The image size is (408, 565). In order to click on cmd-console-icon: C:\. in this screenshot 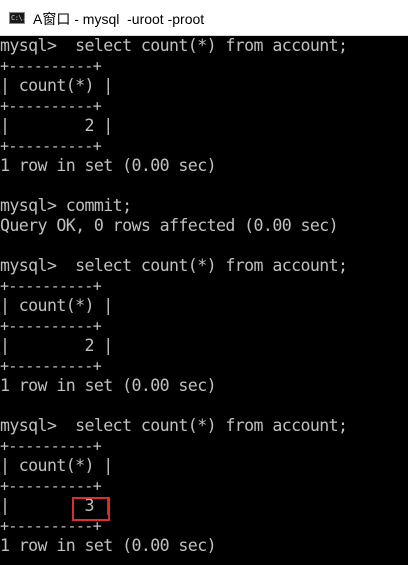, I will do `click(17, 18)`.